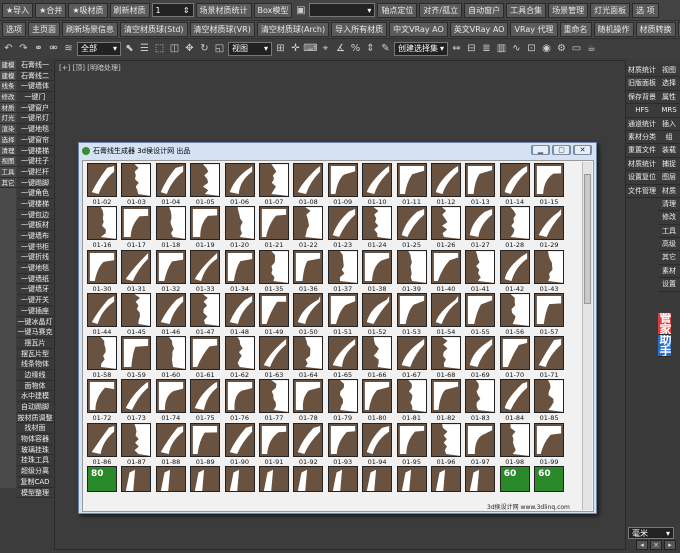 The height and width of the screenshot is (553, 680). Describe the element at coordinates (154, 29) in the screenshot. I see `plugin-toolbar-button: 清空材质球(Std)` at that location.